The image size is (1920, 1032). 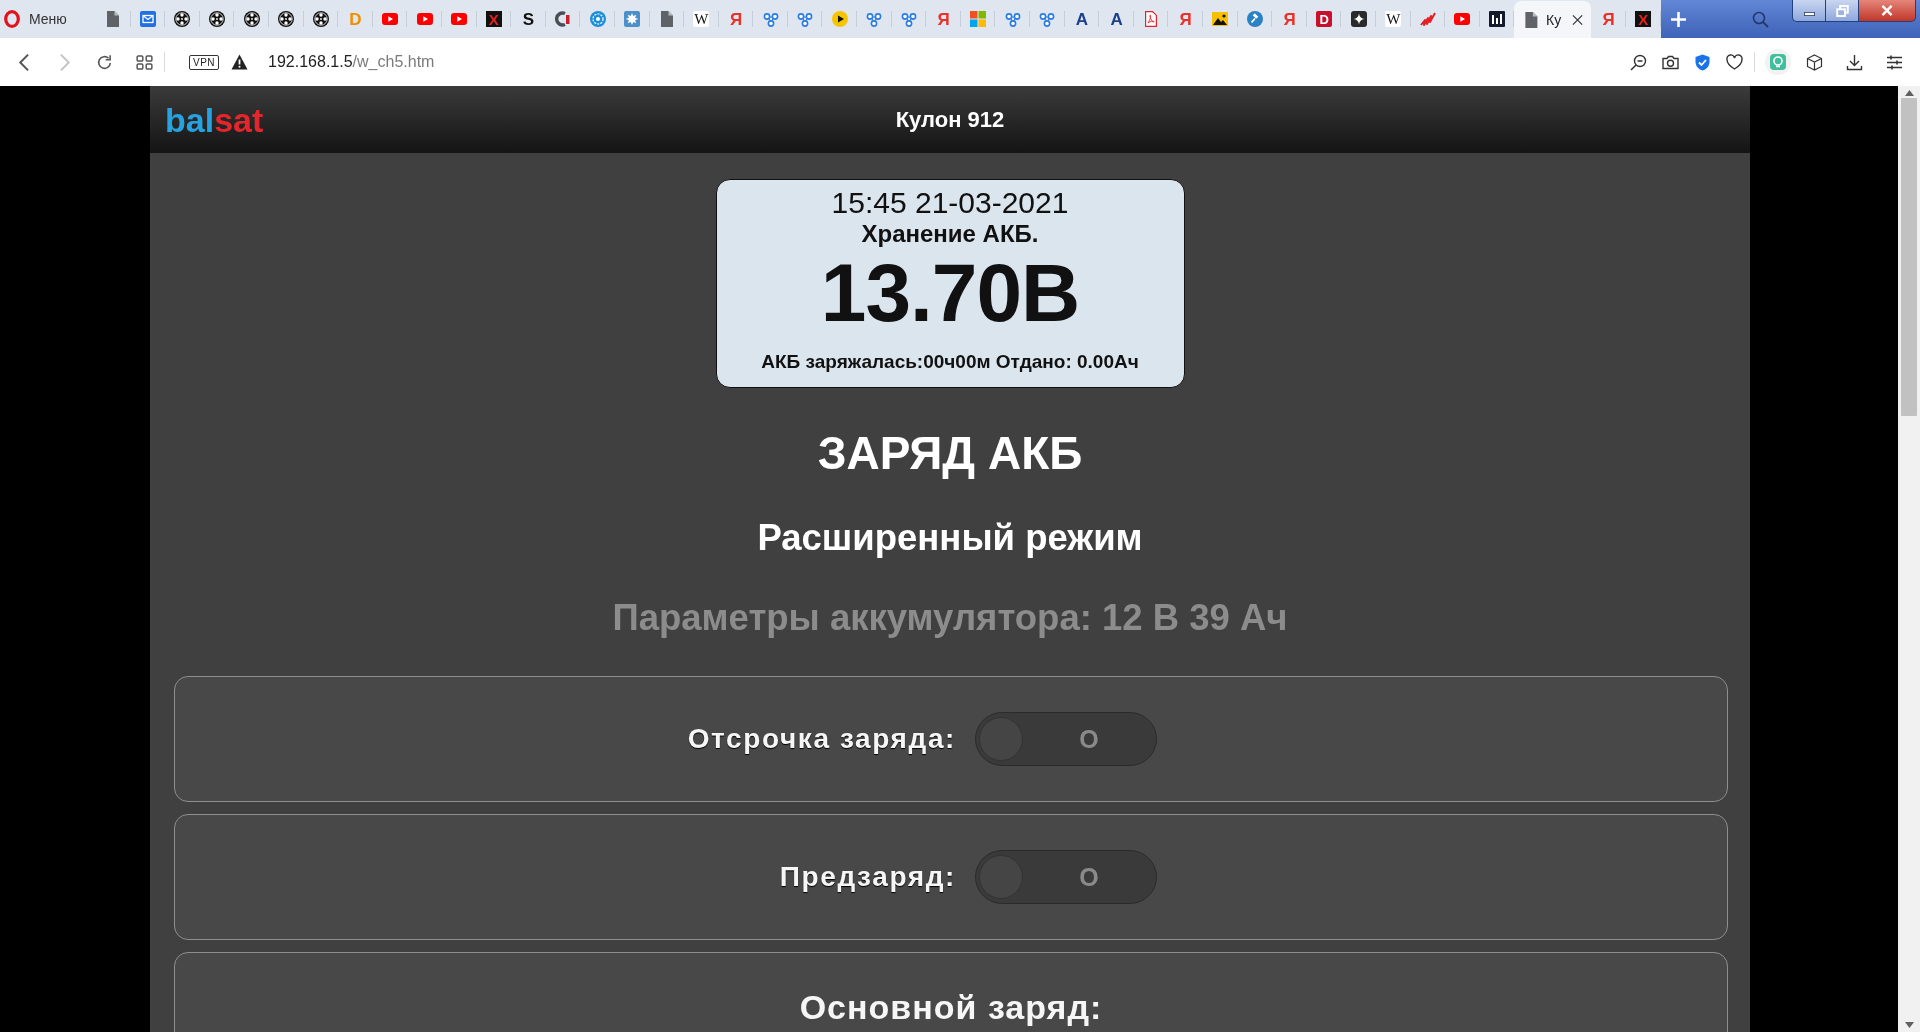 I want to click on setting-label: Предзаряд:, so click(x=867, y=877).